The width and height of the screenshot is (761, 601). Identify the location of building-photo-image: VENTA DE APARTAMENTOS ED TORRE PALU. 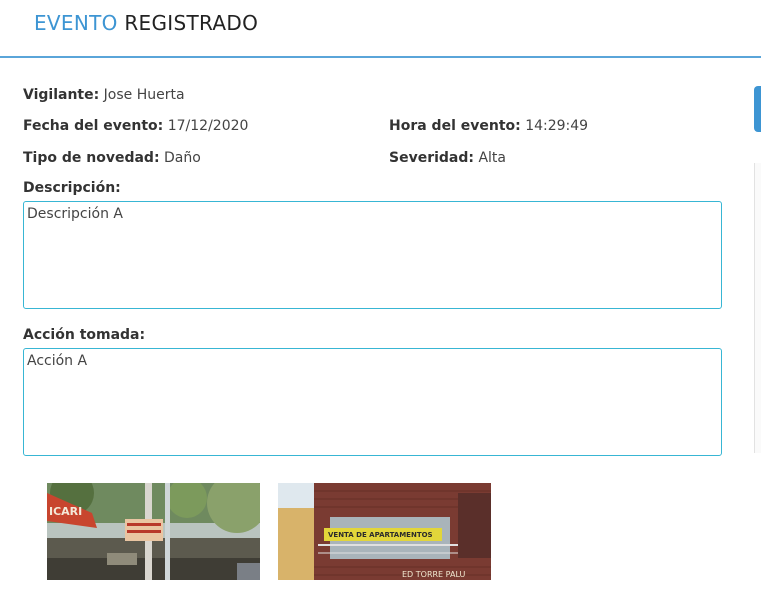
(384, 531).